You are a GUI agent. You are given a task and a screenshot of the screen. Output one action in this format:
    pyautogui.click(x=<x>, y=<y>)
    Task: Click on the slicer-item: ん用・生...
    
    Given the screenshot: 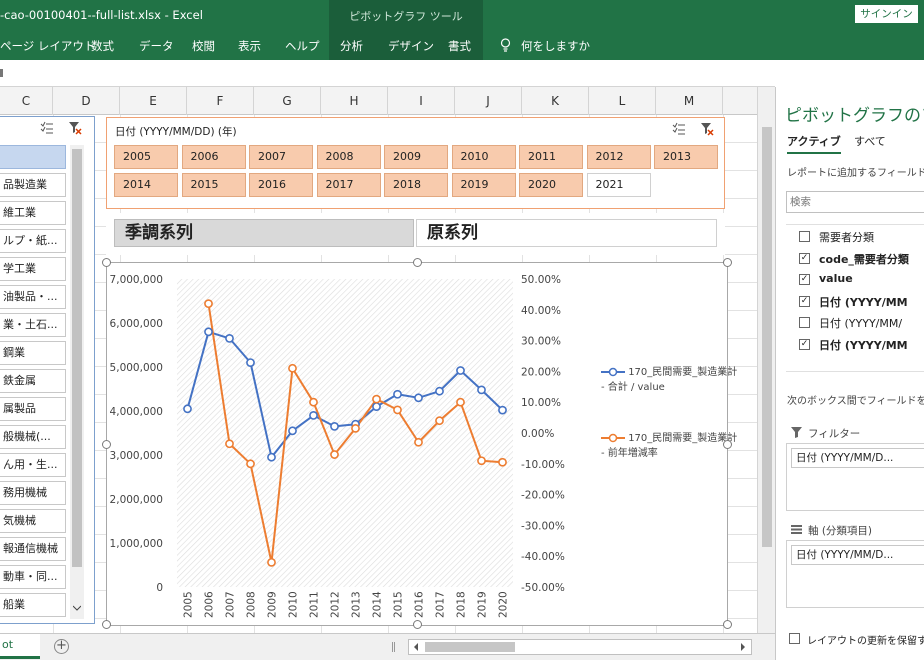 What is the action you would take?
    pyautogui.click(x=33, y=465)
    